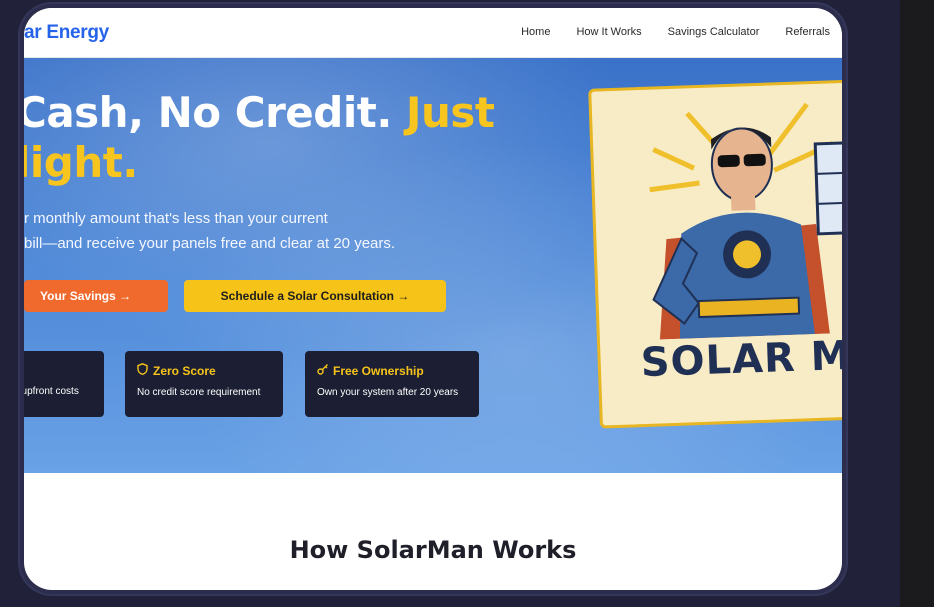  Describe the element at coordinates (204, 384) in the screenshot. I see `feature-card-zero-score: Zero Score No credit score requirement` at that location.